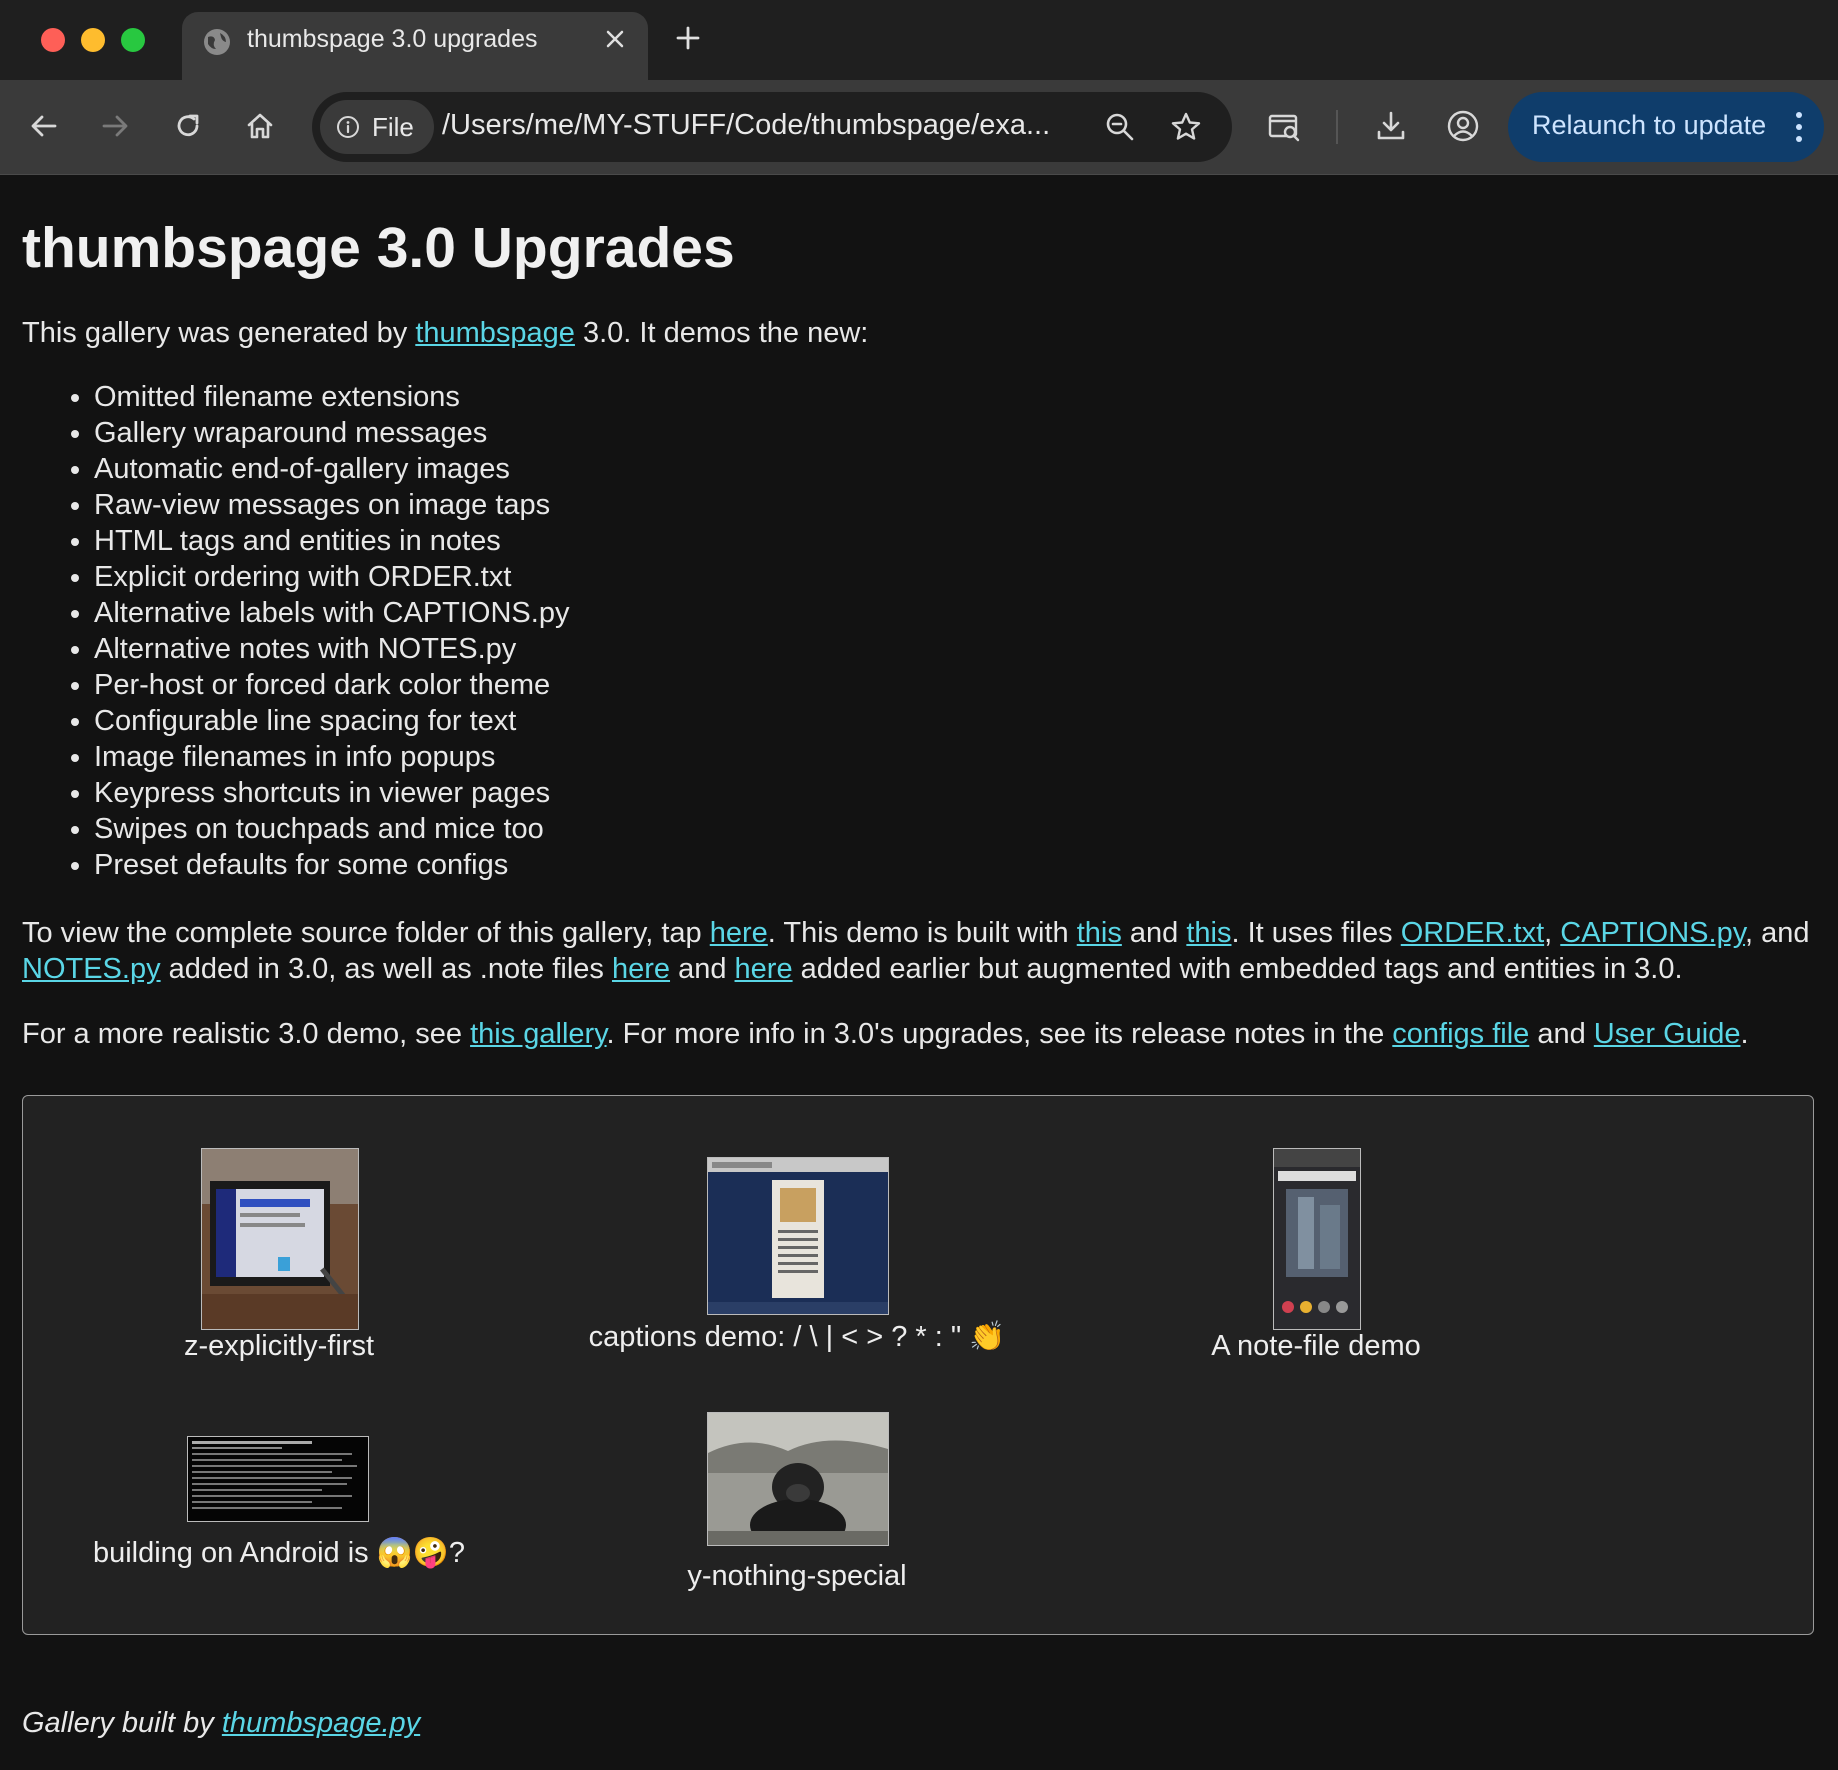 Image resolution: width=1838 pixels, height=1770 pixels. I want to click on new-tab-icon, so click(688, 38).